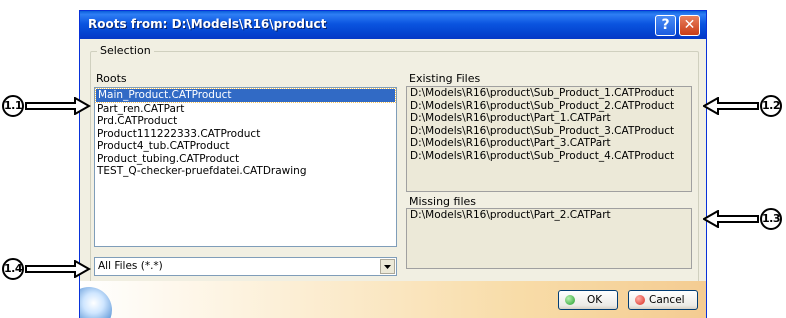 Image resolution: width=786 pixels, height=318 pixels. Describe the element at coordinates (393, 25) in the screenshot. I see `title-bar: Roots from: D:\Models\R16\product ? ✕` at that location.